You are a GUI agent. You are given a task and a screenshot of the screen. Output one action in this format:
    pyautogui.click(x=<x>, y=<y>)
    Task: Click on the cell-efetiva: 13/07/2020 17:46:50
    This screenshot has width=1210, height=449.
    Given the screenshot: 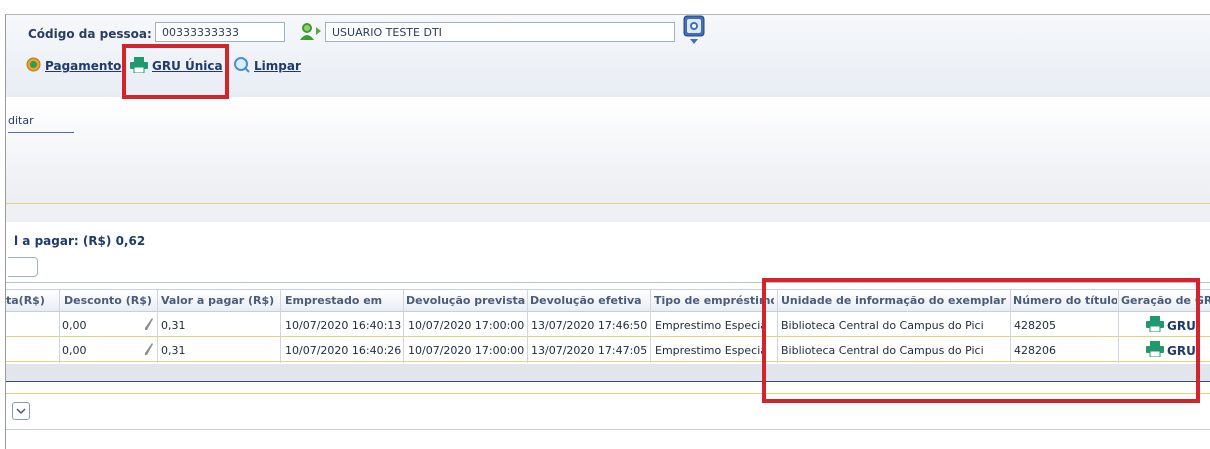 What is the action you would take?
    pyautogui.click(x=589, y=325)
    